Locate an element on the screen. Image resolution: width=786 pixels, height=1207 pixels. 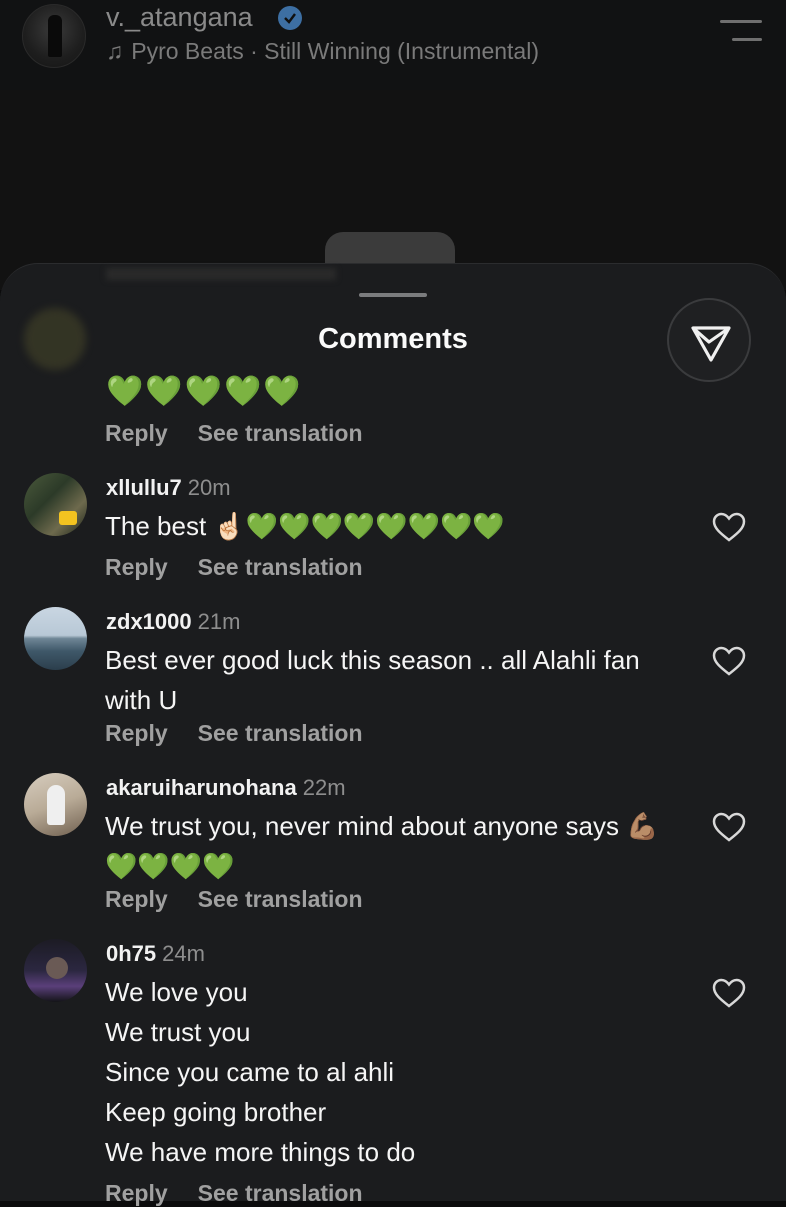
comment-username: xllullu7 20m is located at coordinates (168, 488).